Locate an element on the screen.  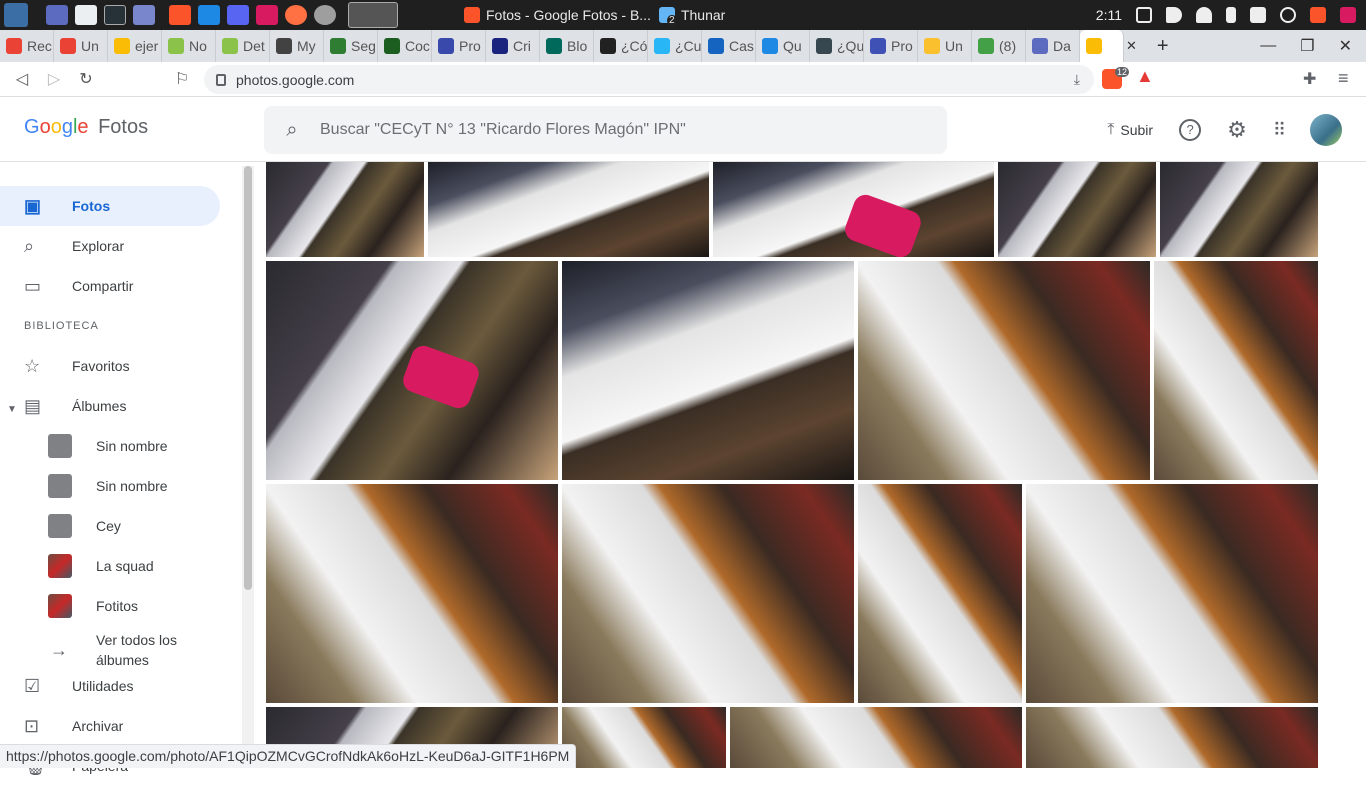
album-item: Cey is located at coordinates (110, 526).